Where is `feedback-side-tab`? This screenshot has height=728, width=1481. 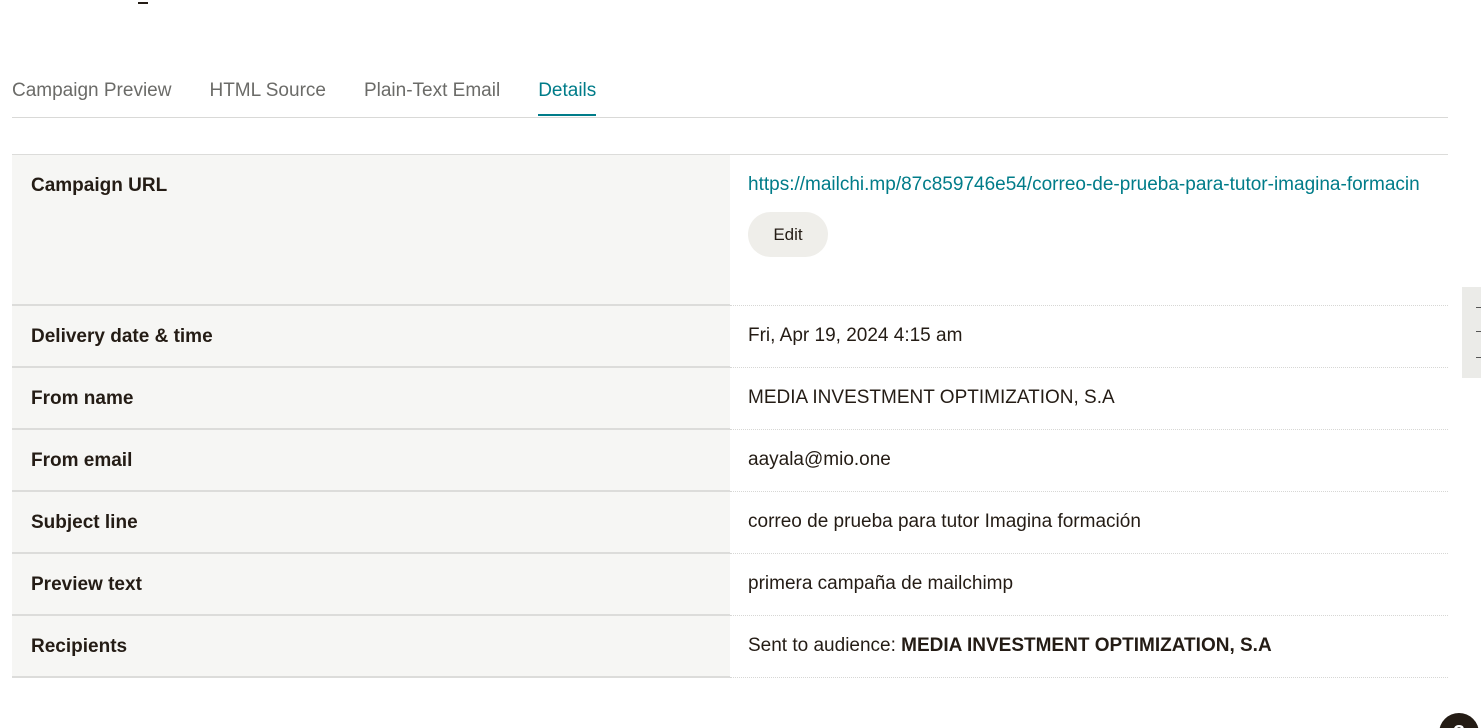
feedback-side-tab is located at coordinates (1471, 332).